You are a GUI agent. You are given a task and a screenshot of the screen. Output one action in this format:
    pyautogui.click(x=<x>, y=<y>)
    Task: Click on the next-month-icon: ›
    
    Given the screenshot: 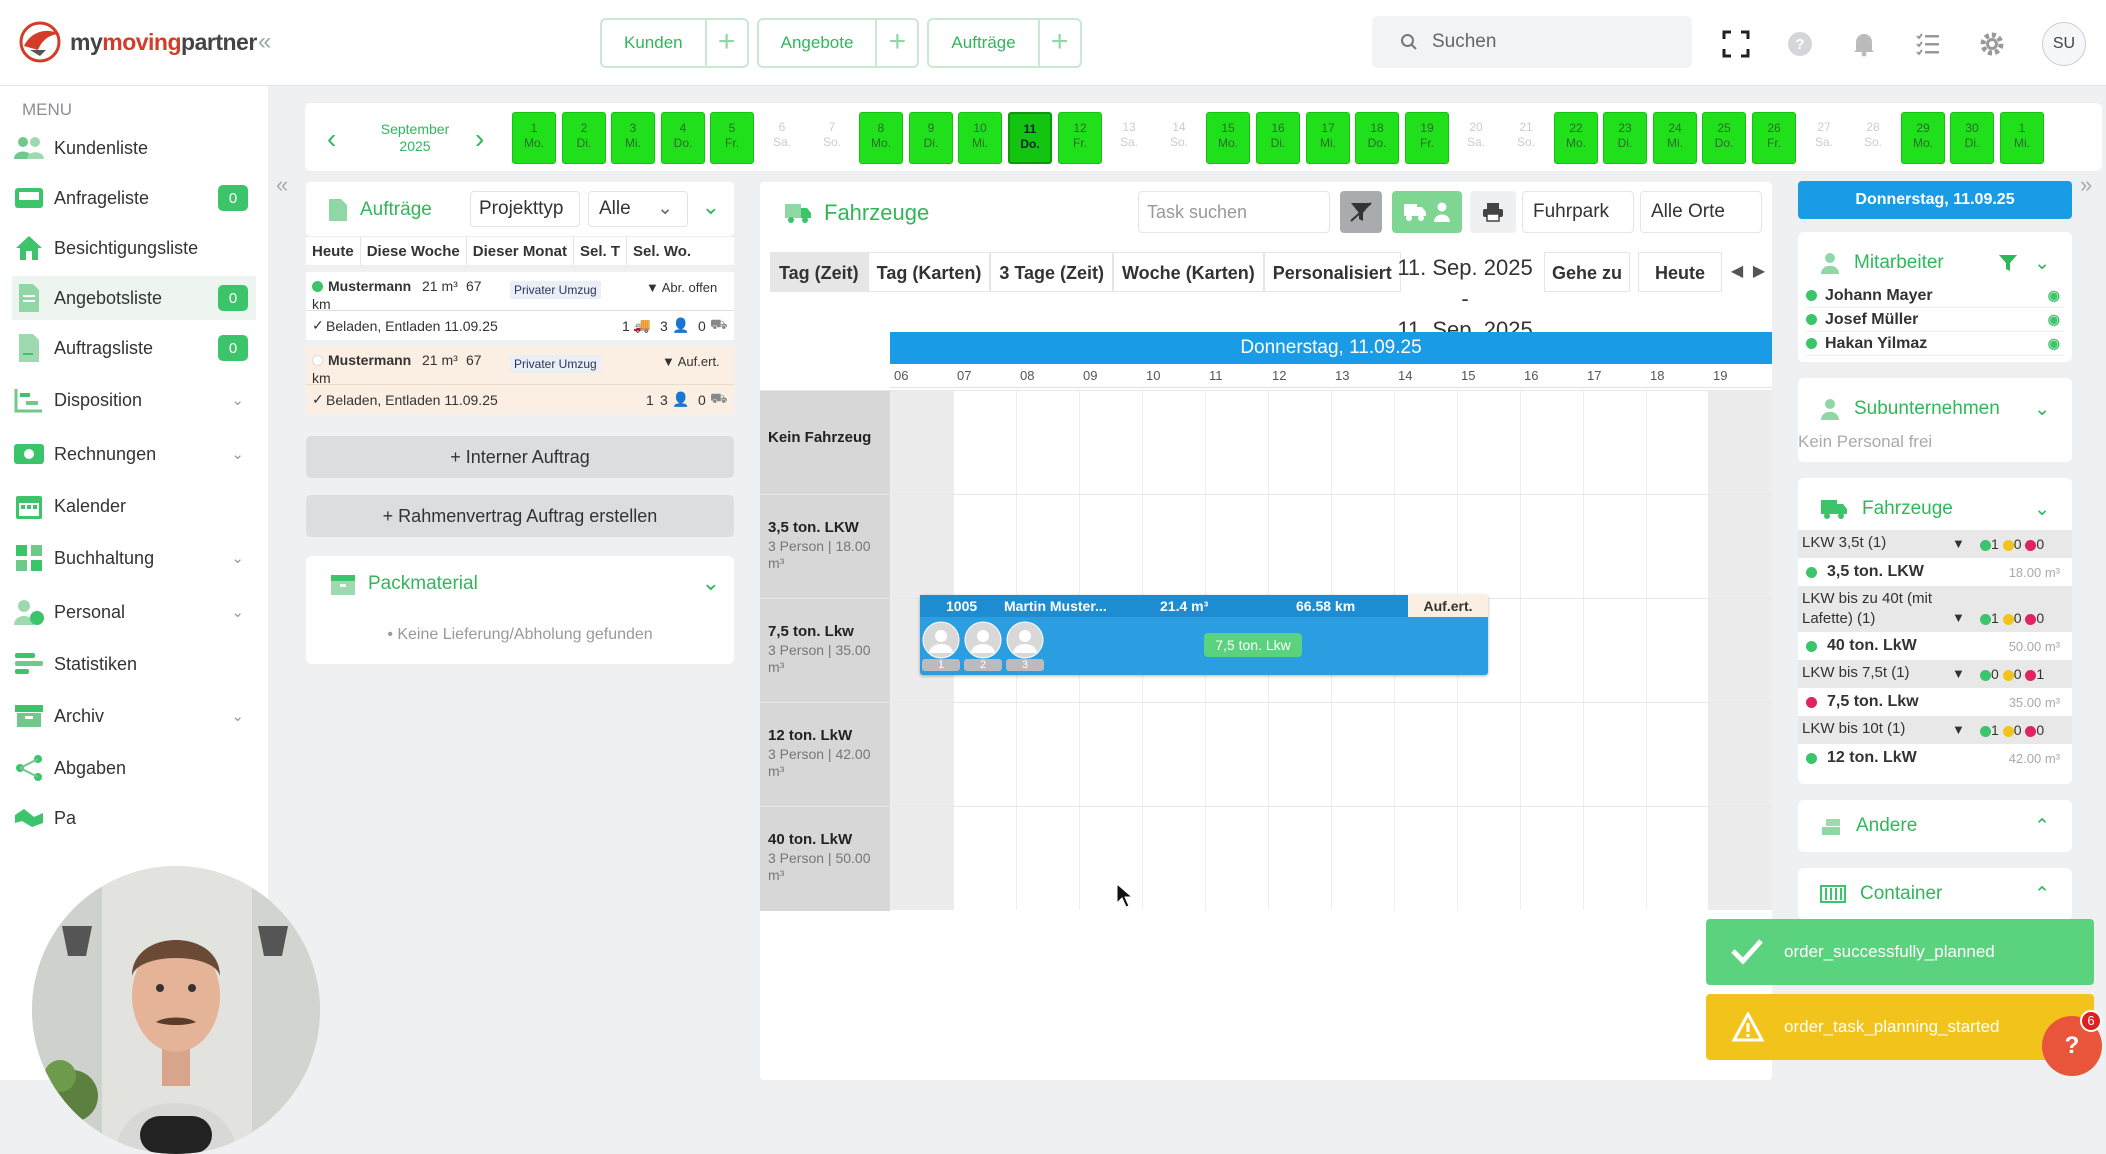 What is the action you would take?
    pyautogui.click(x=479, y=139)
    